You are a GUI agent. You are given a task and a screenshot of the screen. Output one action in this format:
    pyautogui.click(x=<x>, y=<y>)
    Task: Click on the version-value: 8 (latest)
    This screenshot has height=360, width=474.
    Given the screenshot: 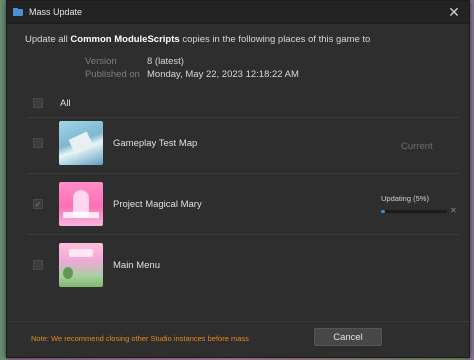 What is the action you would take?
    pyautogui.click(x=165, y=61)
    